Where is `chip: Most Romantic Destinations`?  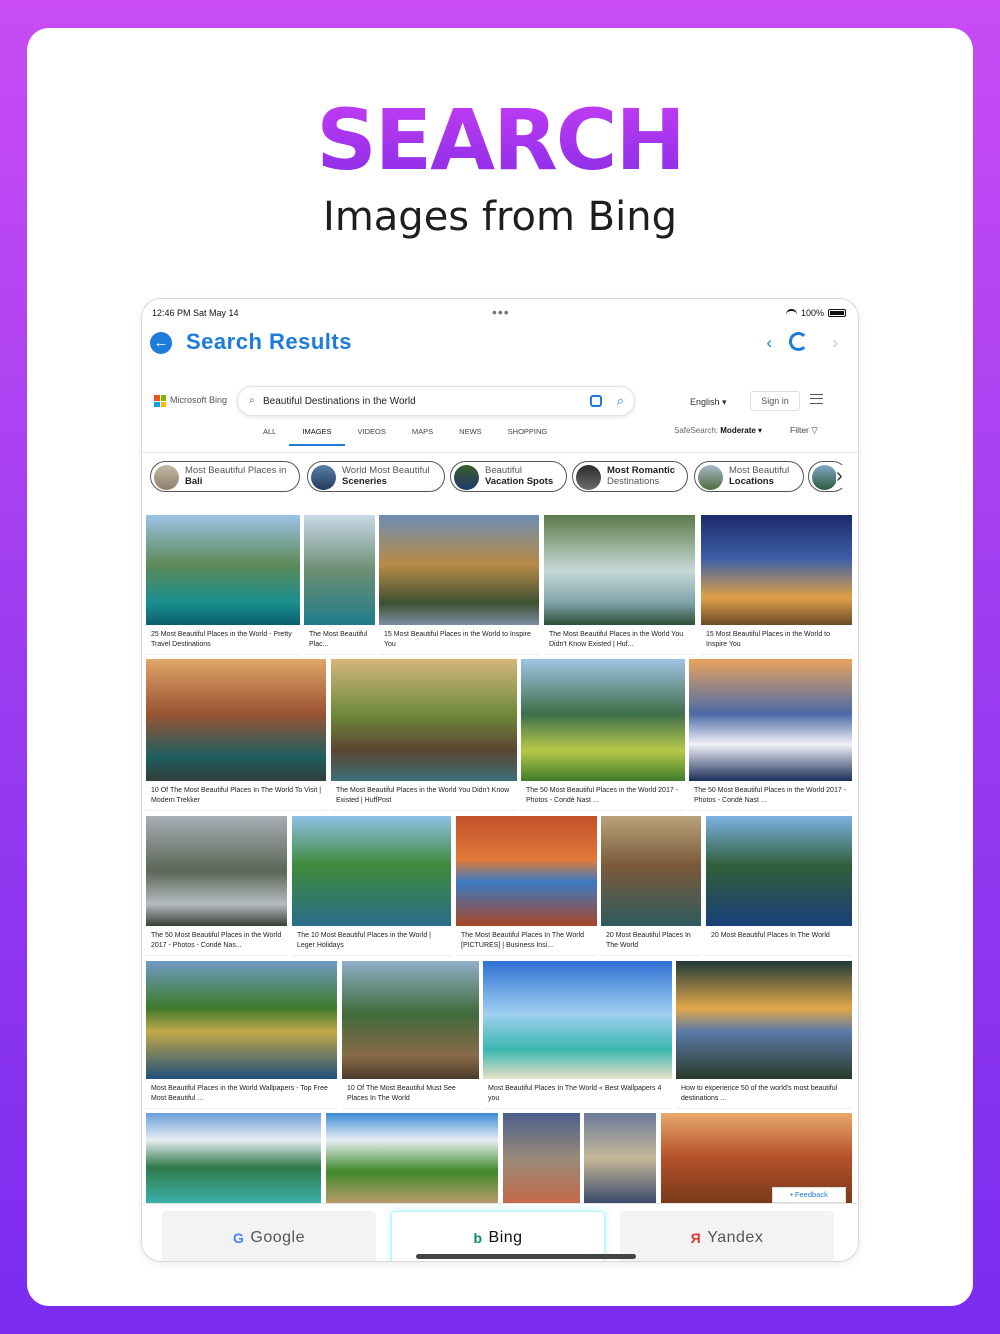 chip: Most Romantic Destinations is located at coordinates (630, 476).